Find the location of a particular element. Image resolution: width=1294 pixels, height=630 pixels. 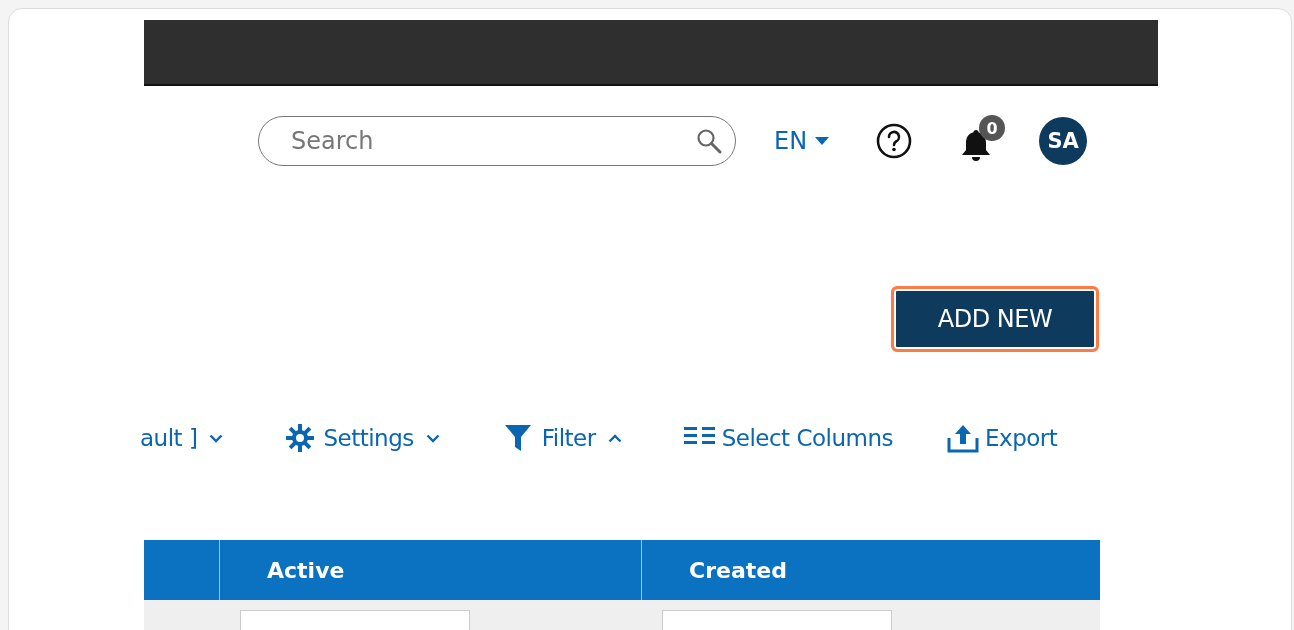

search-field: Search is located at coordinates (497, 141).